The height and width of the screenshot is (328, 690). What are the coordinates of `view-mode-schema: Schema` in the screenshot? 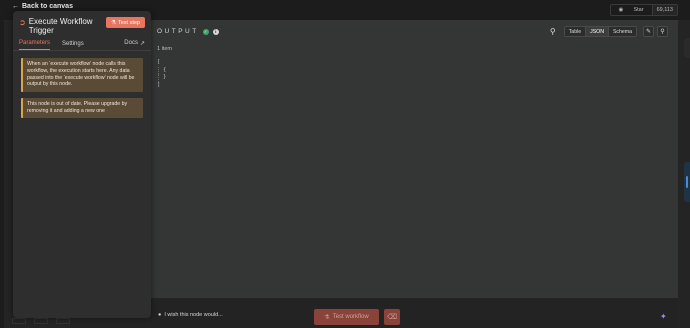 It's located at (622, 31).